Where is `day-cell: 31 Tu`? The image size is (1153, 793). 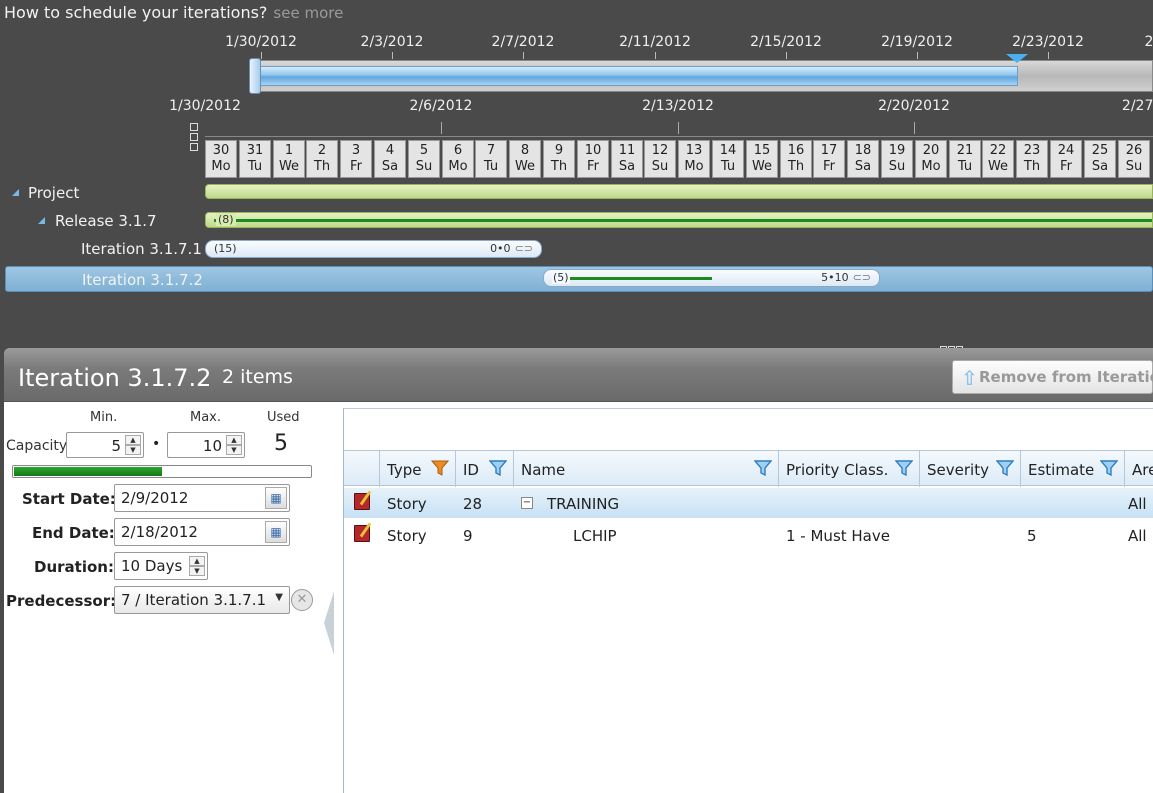 day-cell: 31 Tu is located at coordinates (255, 159).